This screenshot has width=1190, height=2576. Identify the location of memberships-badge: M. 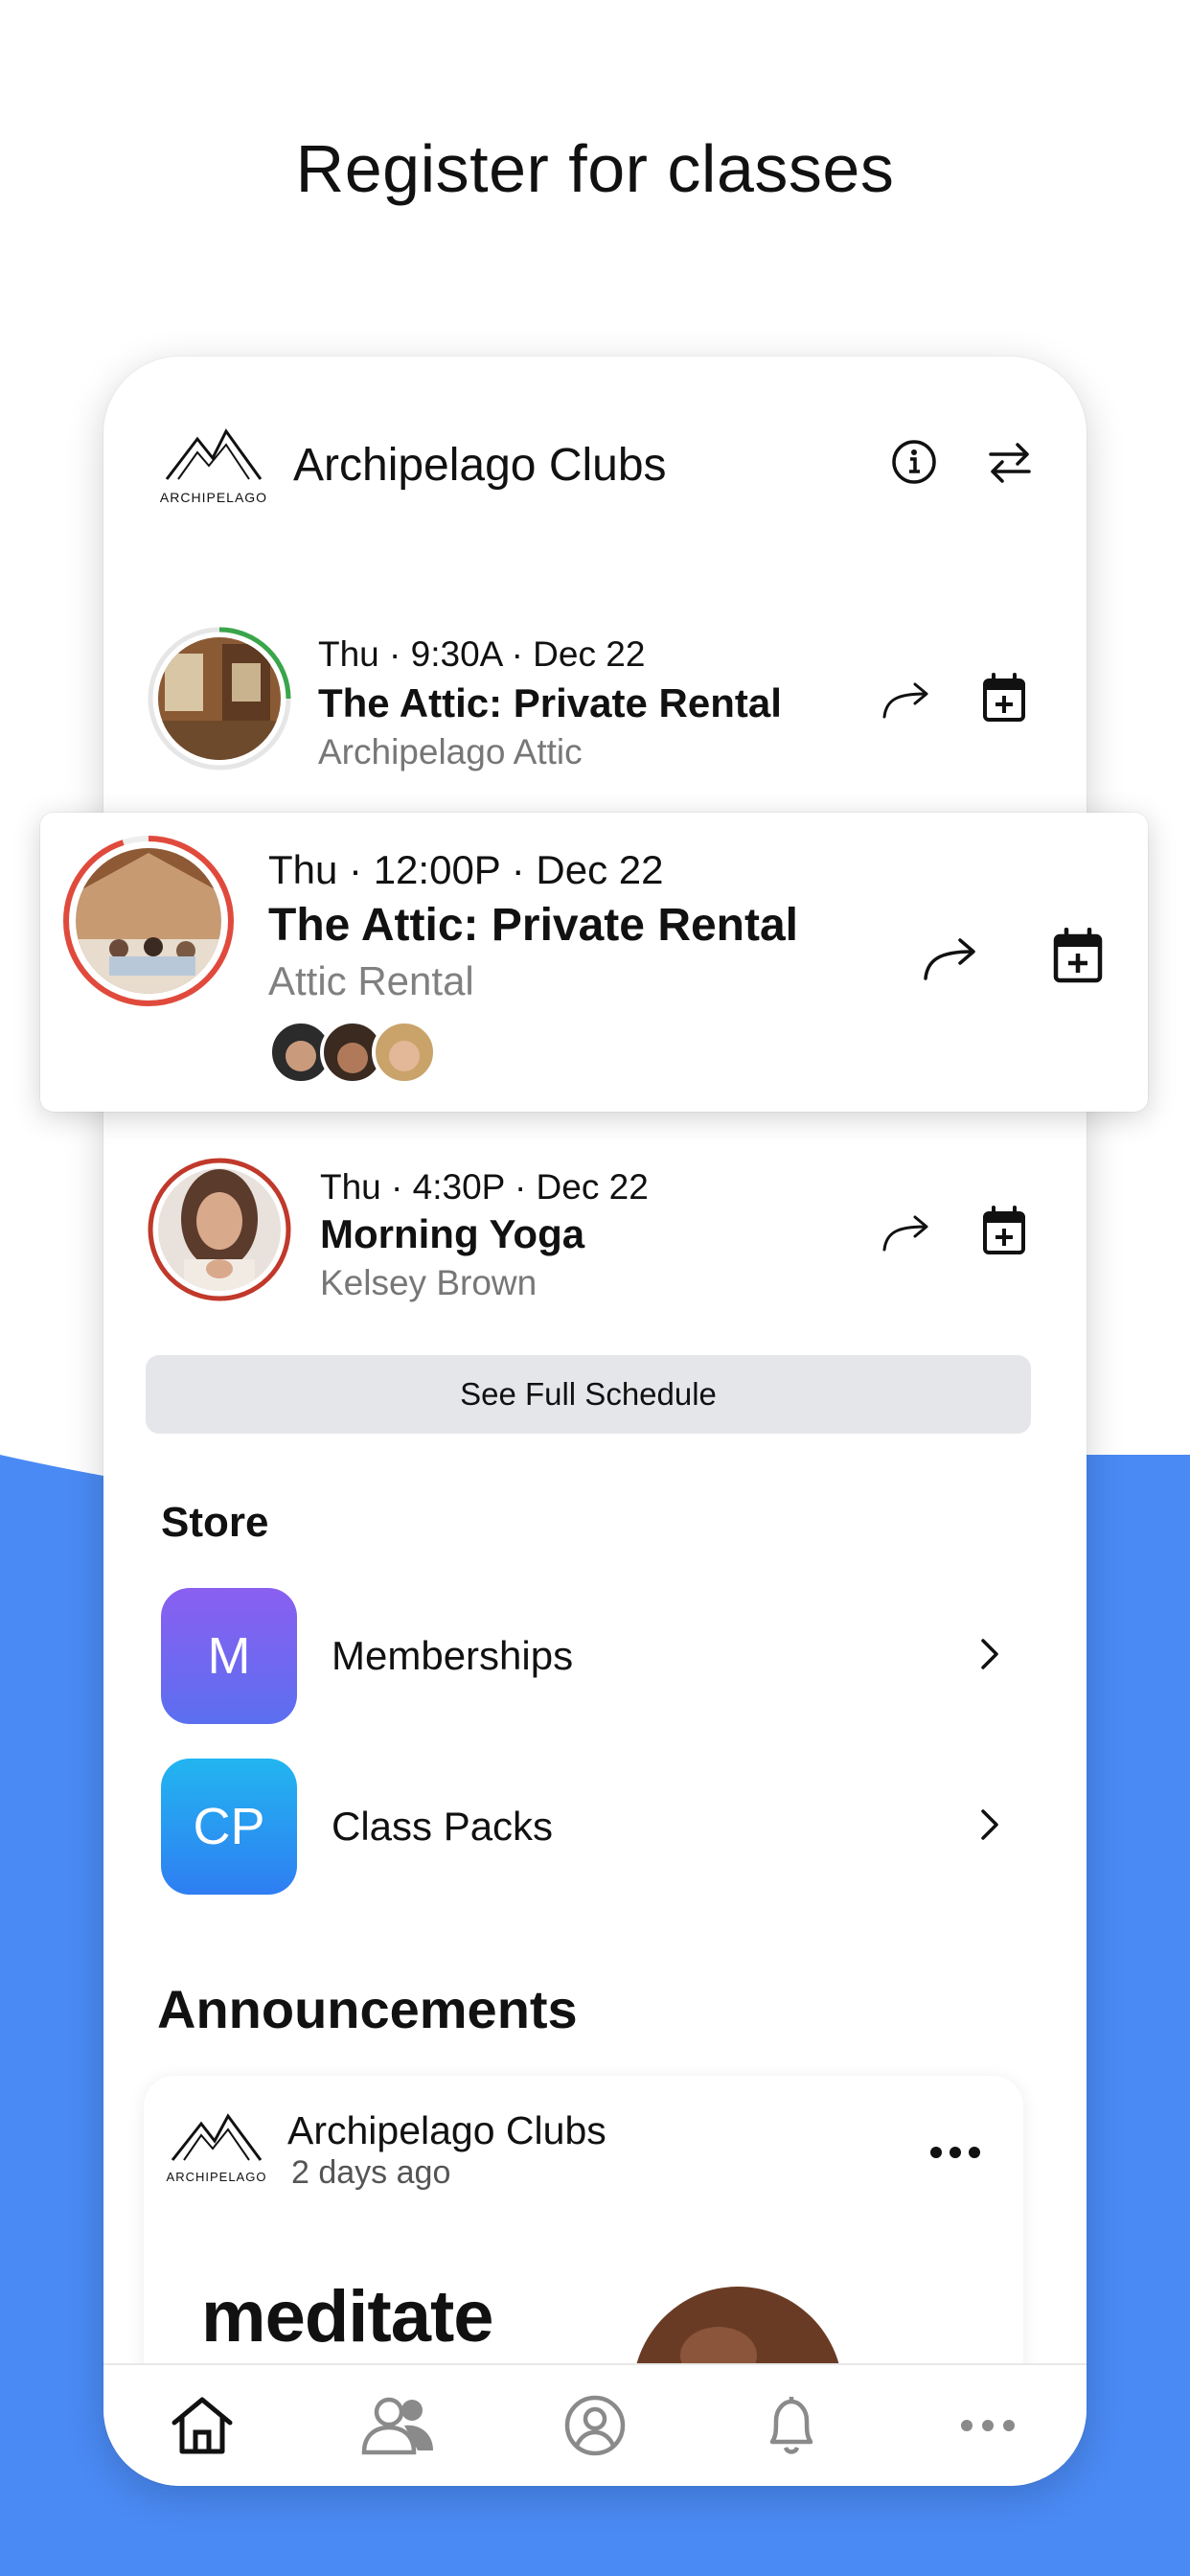
(229, 1656).